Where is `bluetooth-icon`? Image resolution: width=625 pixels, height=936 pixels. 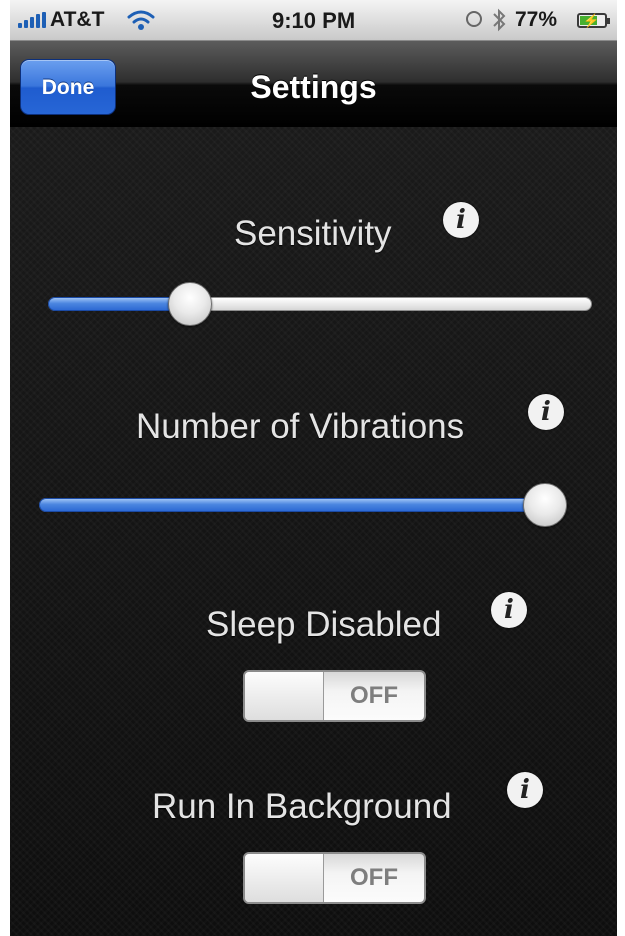
bluetooth-icon is located at coordinates (499, 20).